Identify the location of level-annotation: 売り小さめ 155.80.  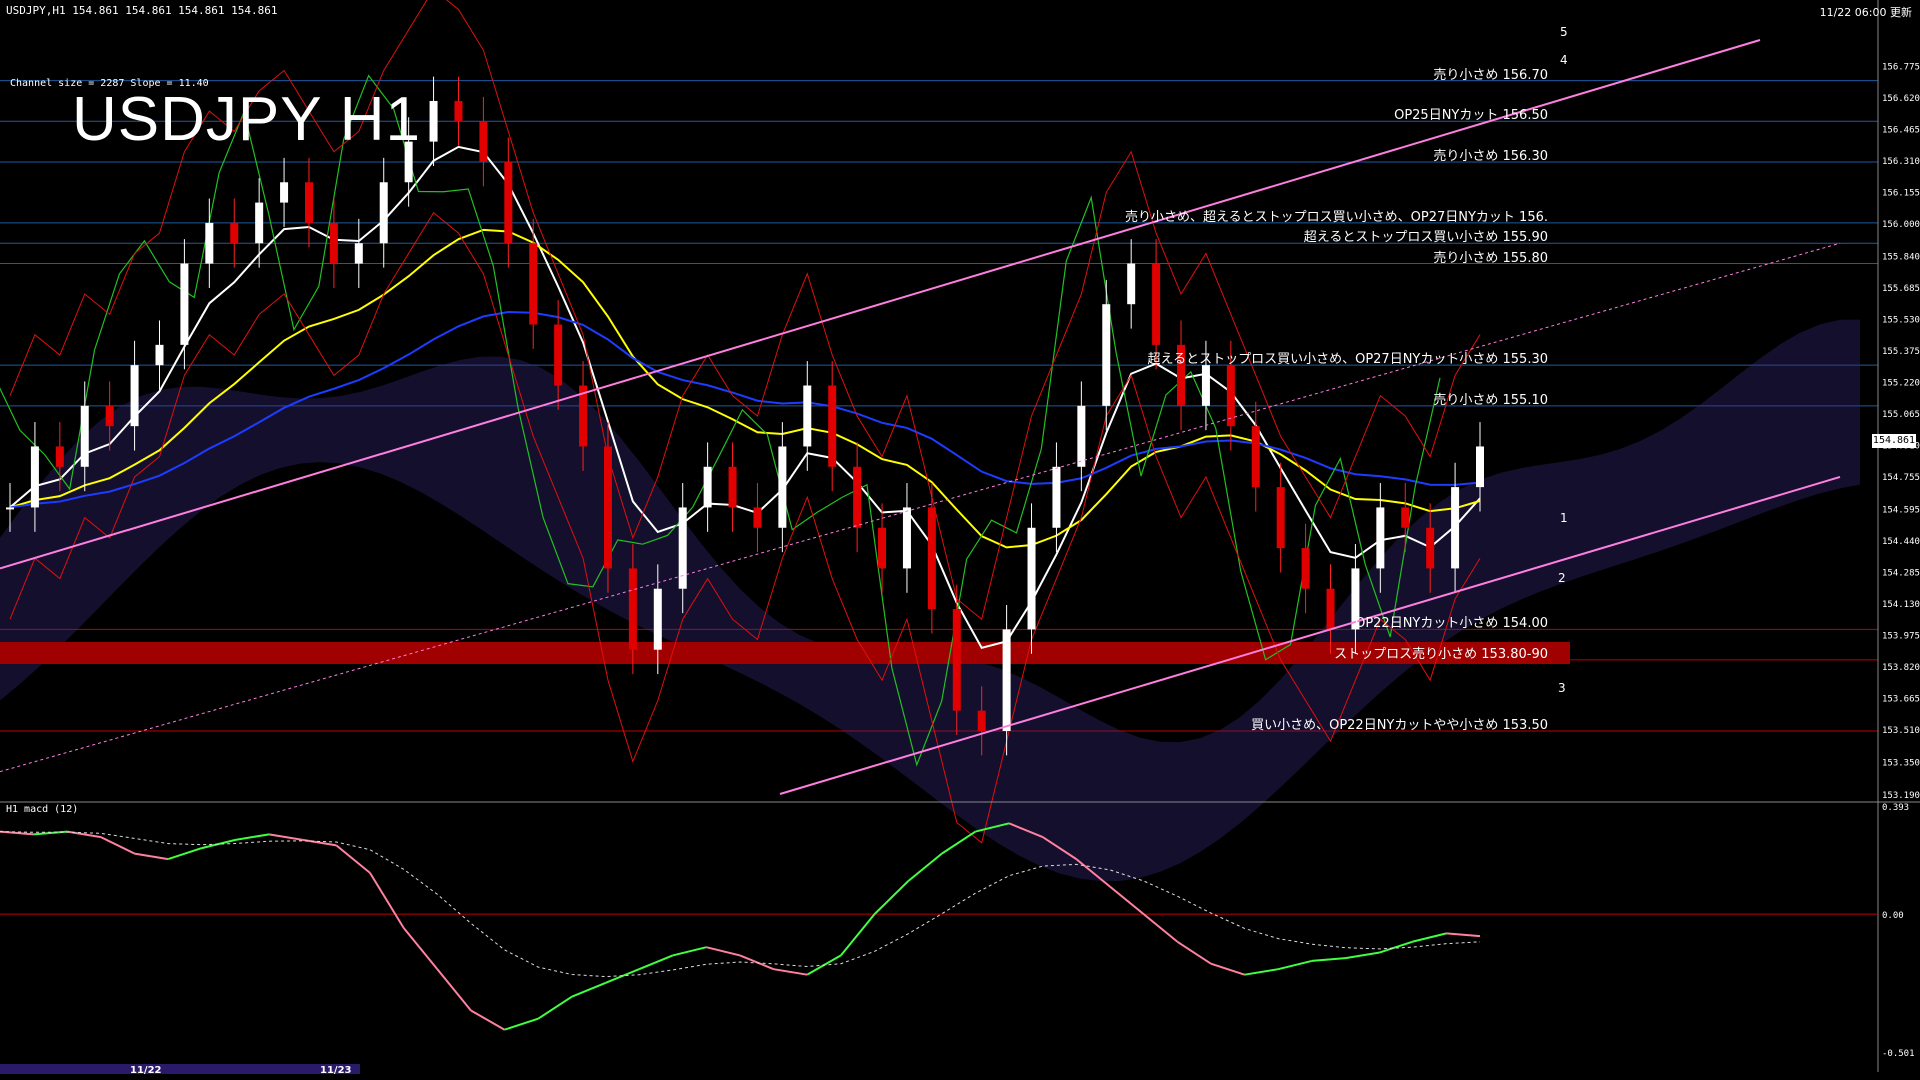
(1490, 258).